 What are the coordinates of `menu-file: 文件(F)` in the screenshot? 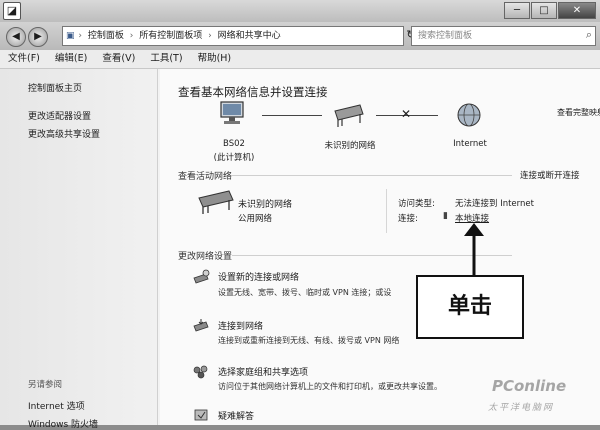 It's located at (24, 58).